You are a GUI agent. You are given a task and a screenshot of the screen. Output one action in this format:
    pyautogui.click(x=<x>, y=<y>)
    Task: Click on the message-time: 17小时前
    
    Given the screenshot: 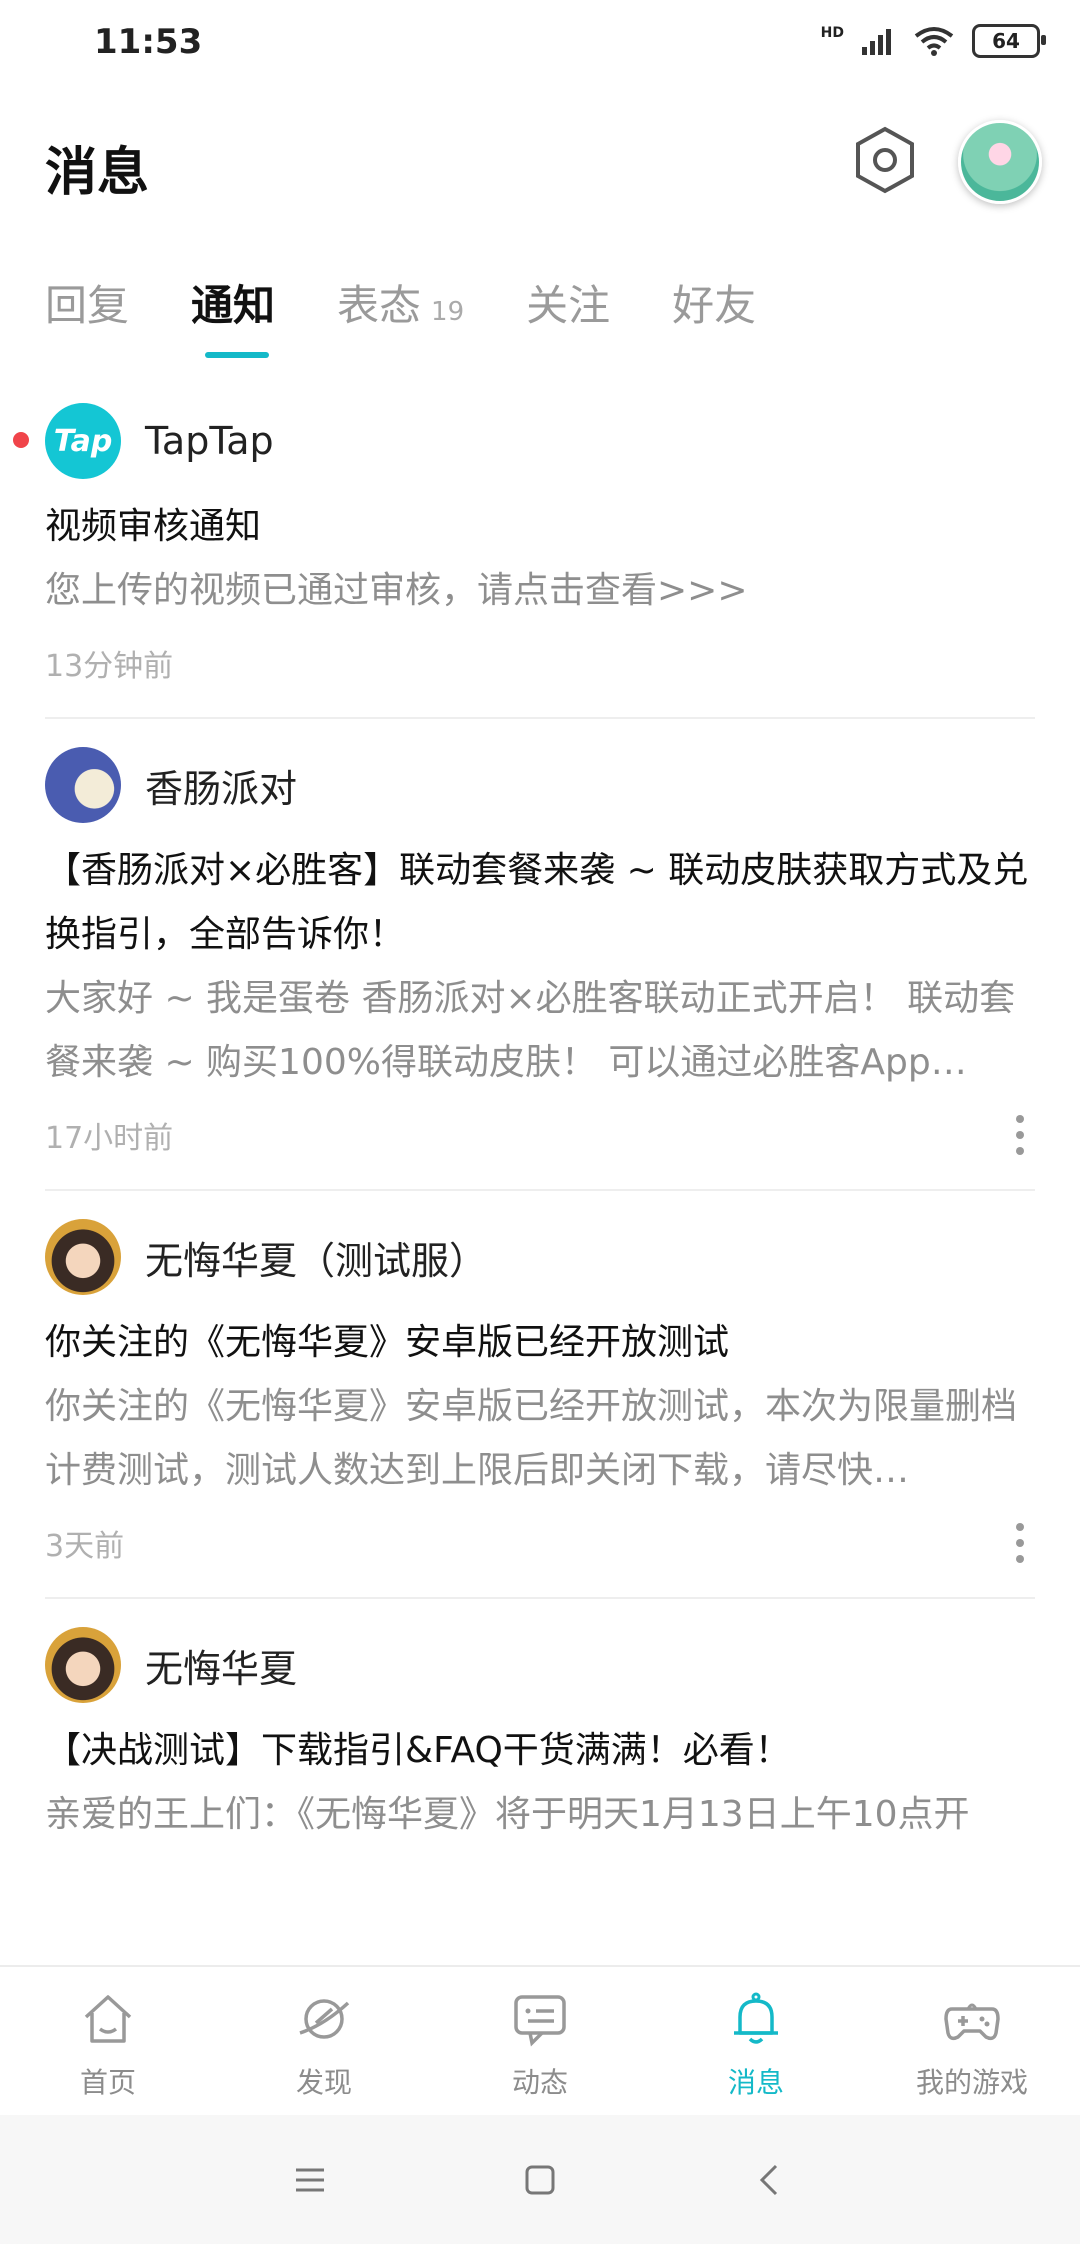 What is the action you would take?
    pyautogui.click(x=109, y=1138)
    